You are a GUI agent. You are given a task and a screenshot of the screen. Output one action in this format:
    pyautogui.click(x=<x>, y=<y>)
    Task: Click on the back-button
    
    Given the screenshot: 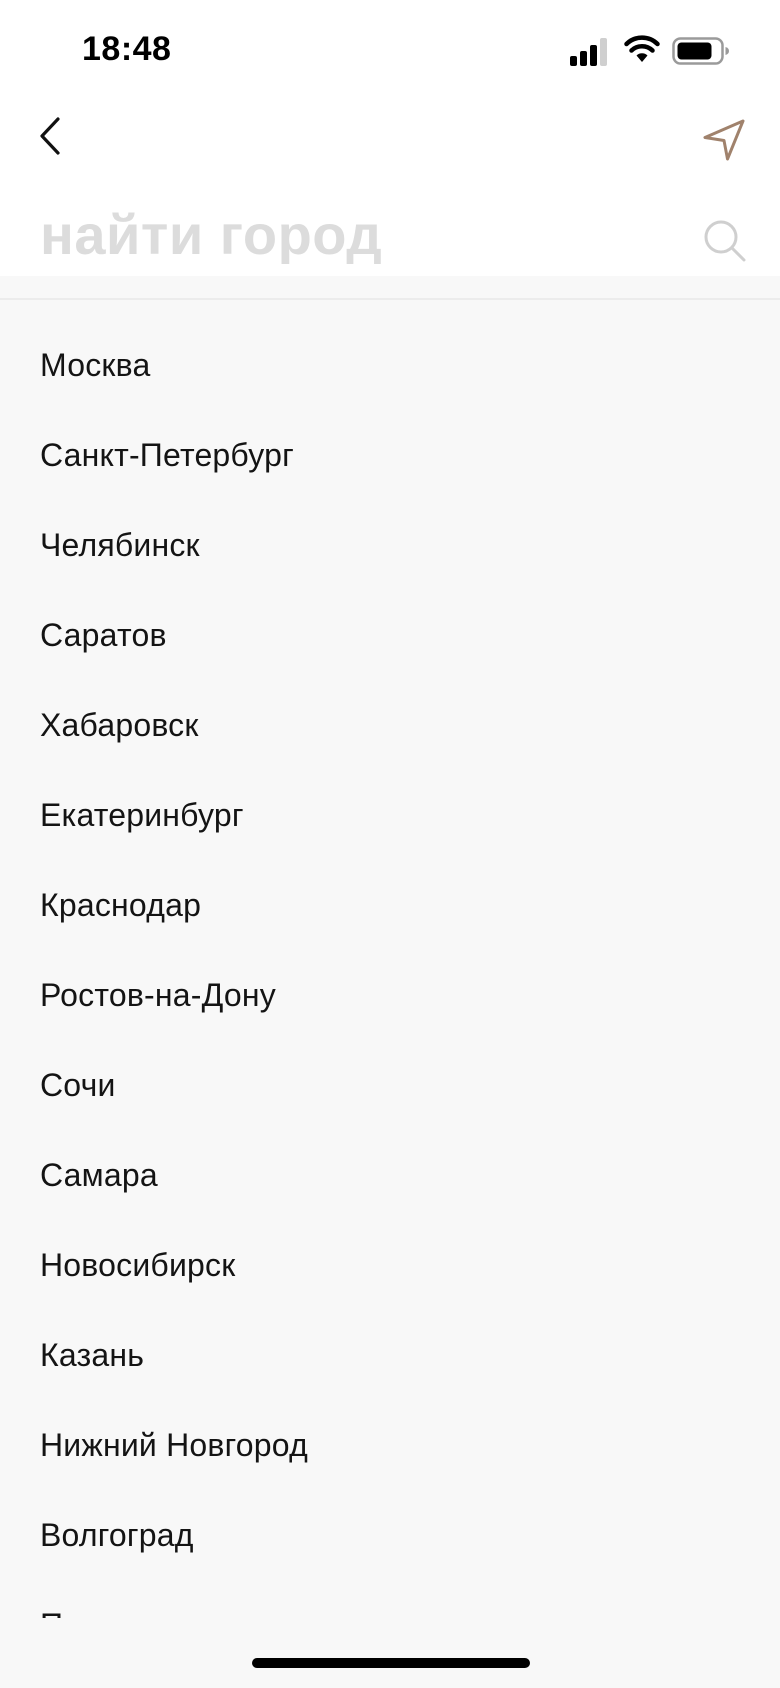 What is the action you would take?
    pyautogui.click(x=52, y=136)
    